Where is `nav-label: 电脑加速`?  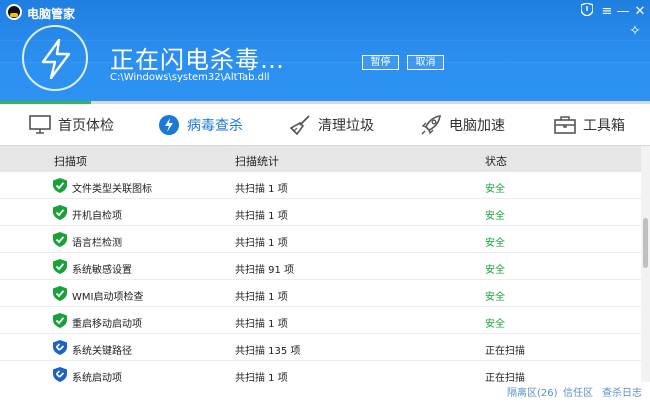
nav-label: 电脑加速 is located at coordinates (477, 126).